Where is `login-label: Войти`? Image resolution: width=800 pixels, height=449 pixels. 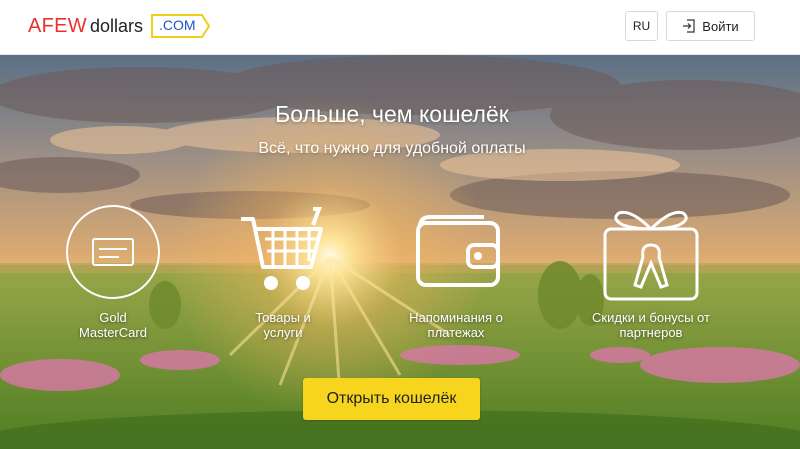 login-label: Войти is located at coordinates (720, 26).